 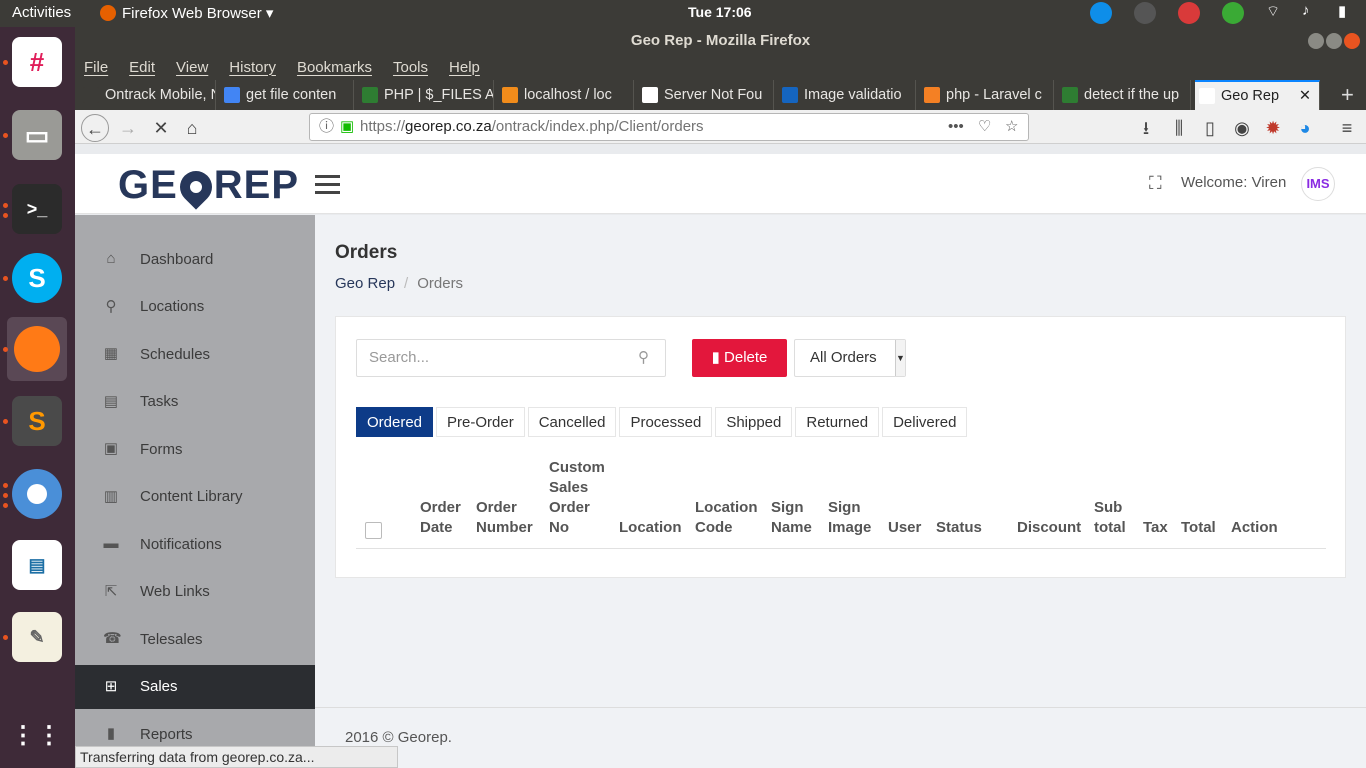 I want to click on orders-filter-select: All Orders ▼, so click(x=850, y=358).